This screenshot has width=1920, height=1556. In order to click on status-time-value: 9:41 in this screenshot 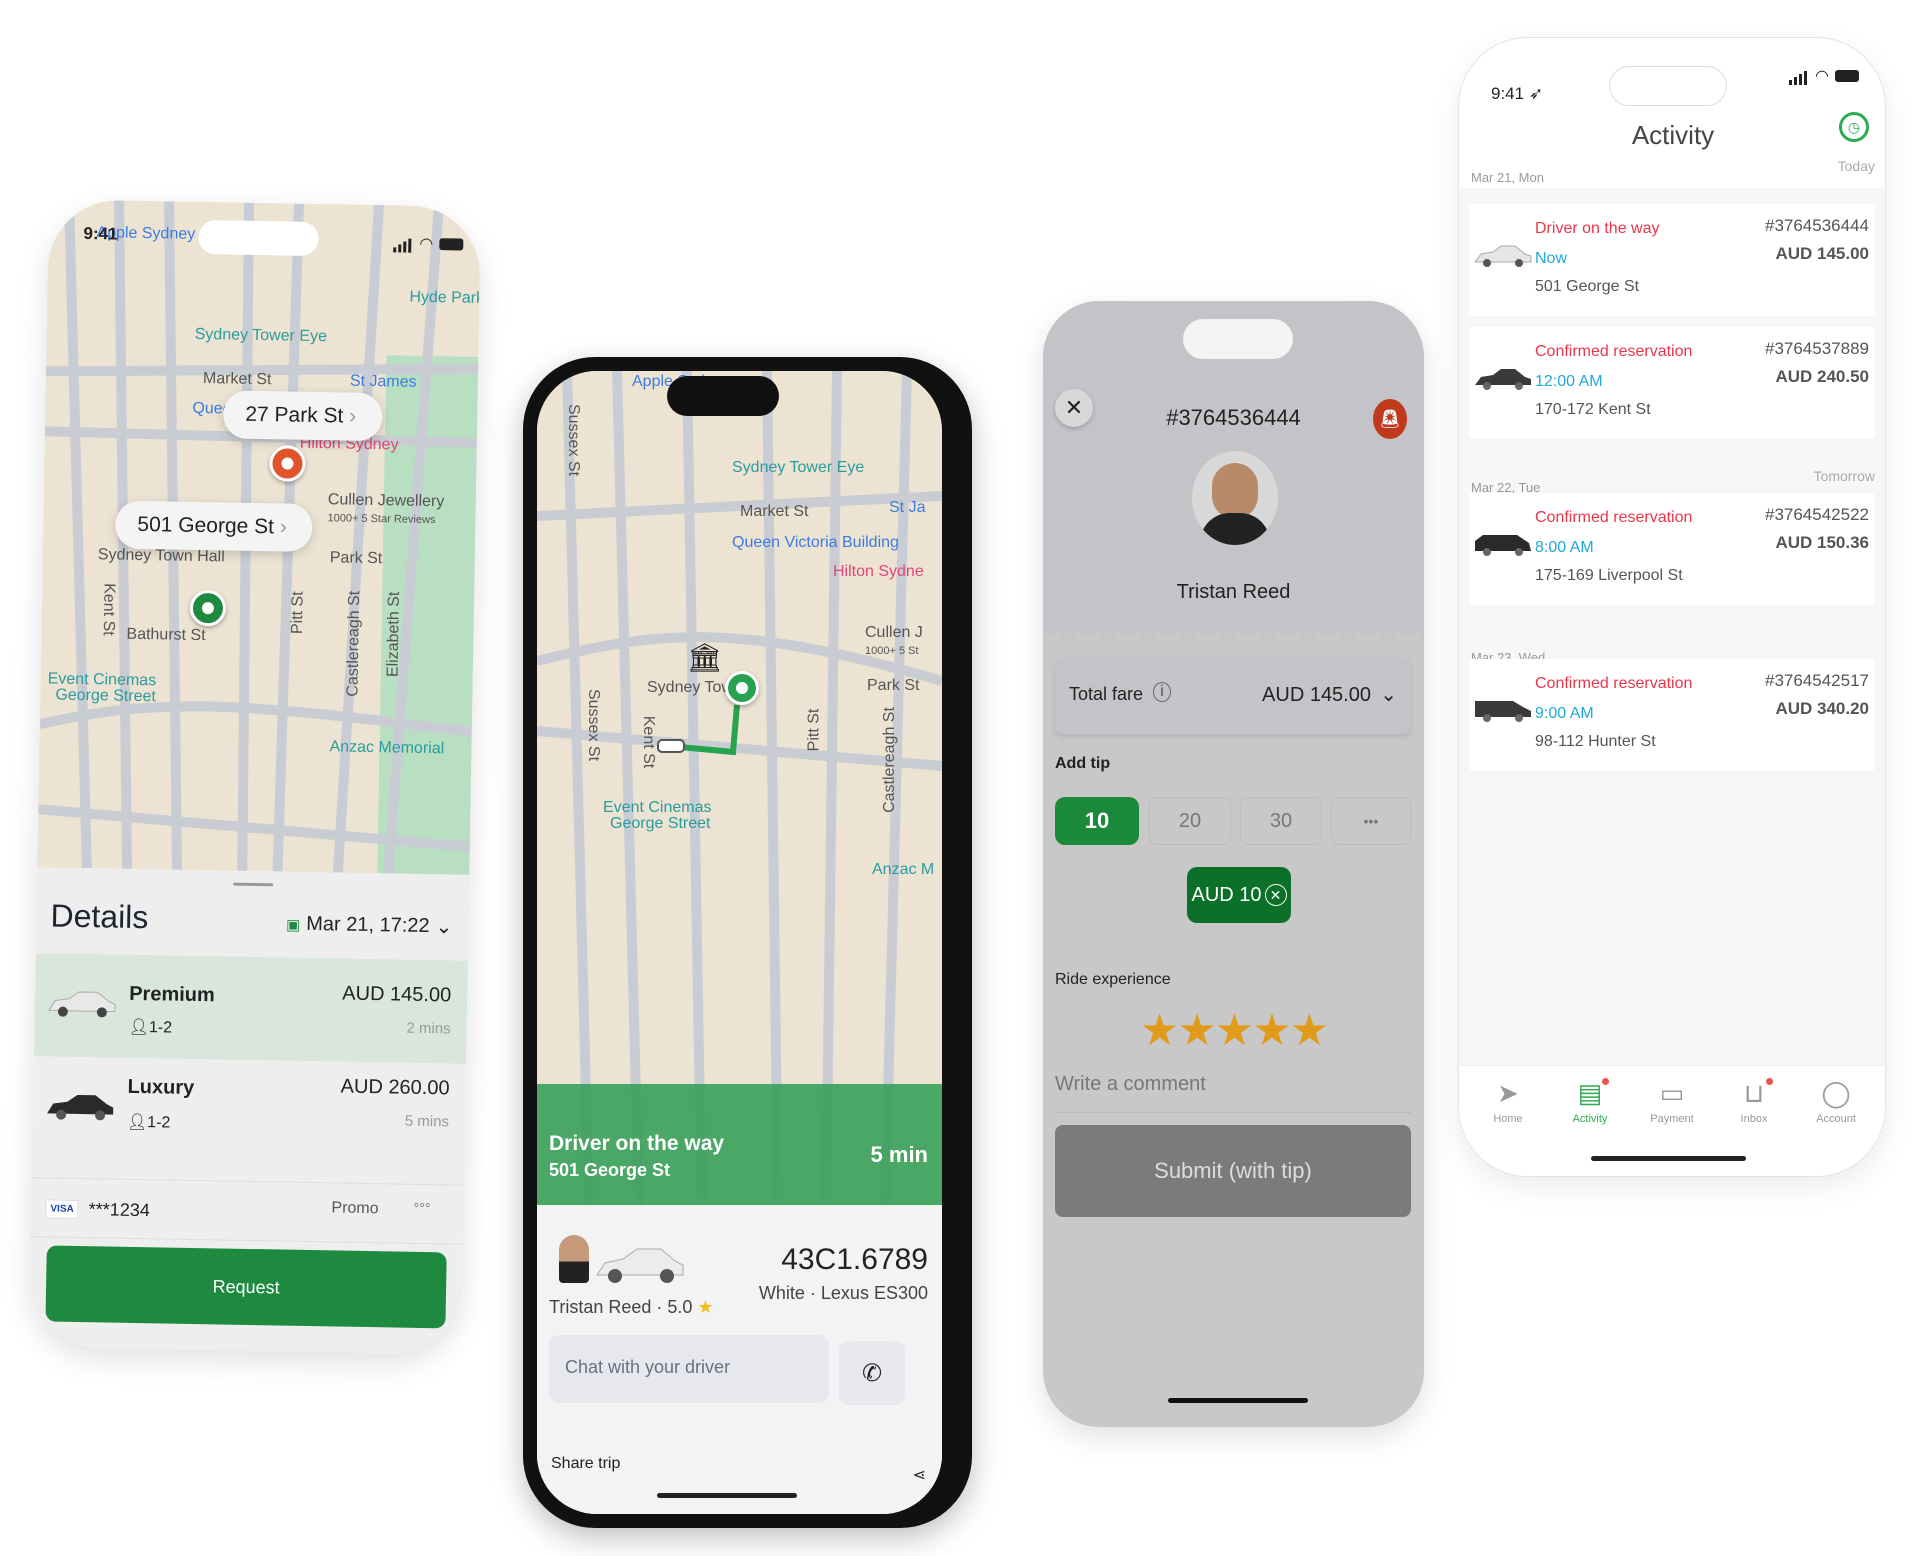, I will do `click(1508, 93)`.